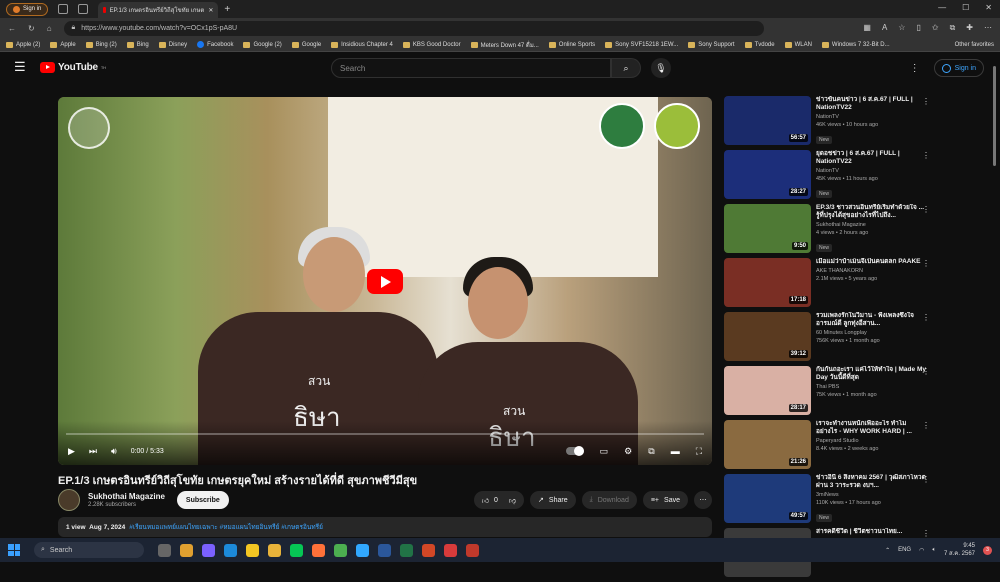 Image resolution: width=1000 pixels, height=582 pixels. Describe the element at coordinates (71, 451) in the screenshot. I see `play-icon: ▶` at that location.